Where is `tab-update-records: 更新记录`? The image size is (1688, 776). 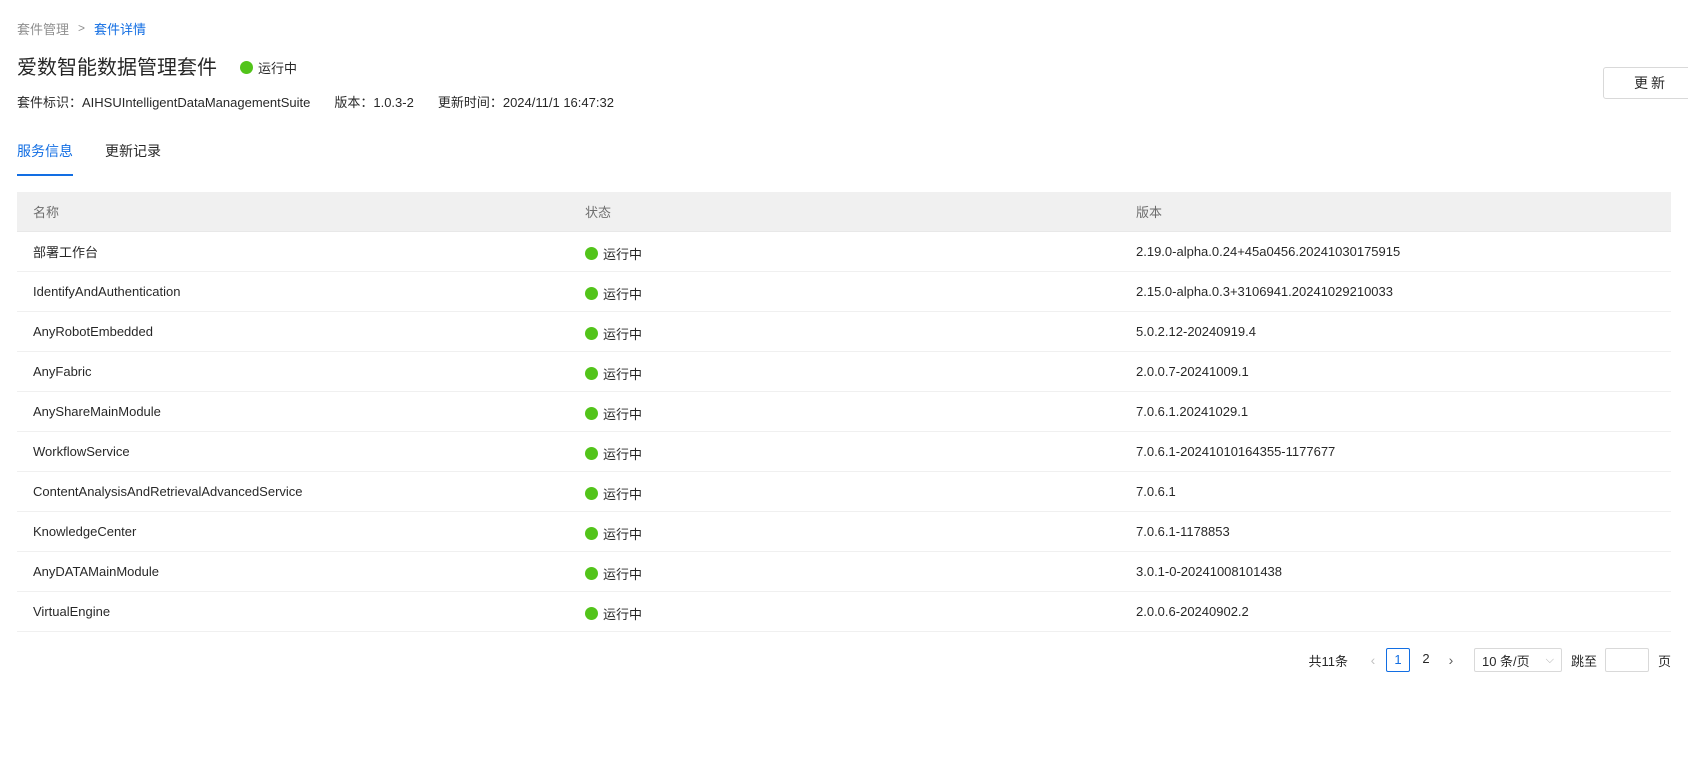 tab-update-records: 更新记录 is located at coordinates (133, 158).